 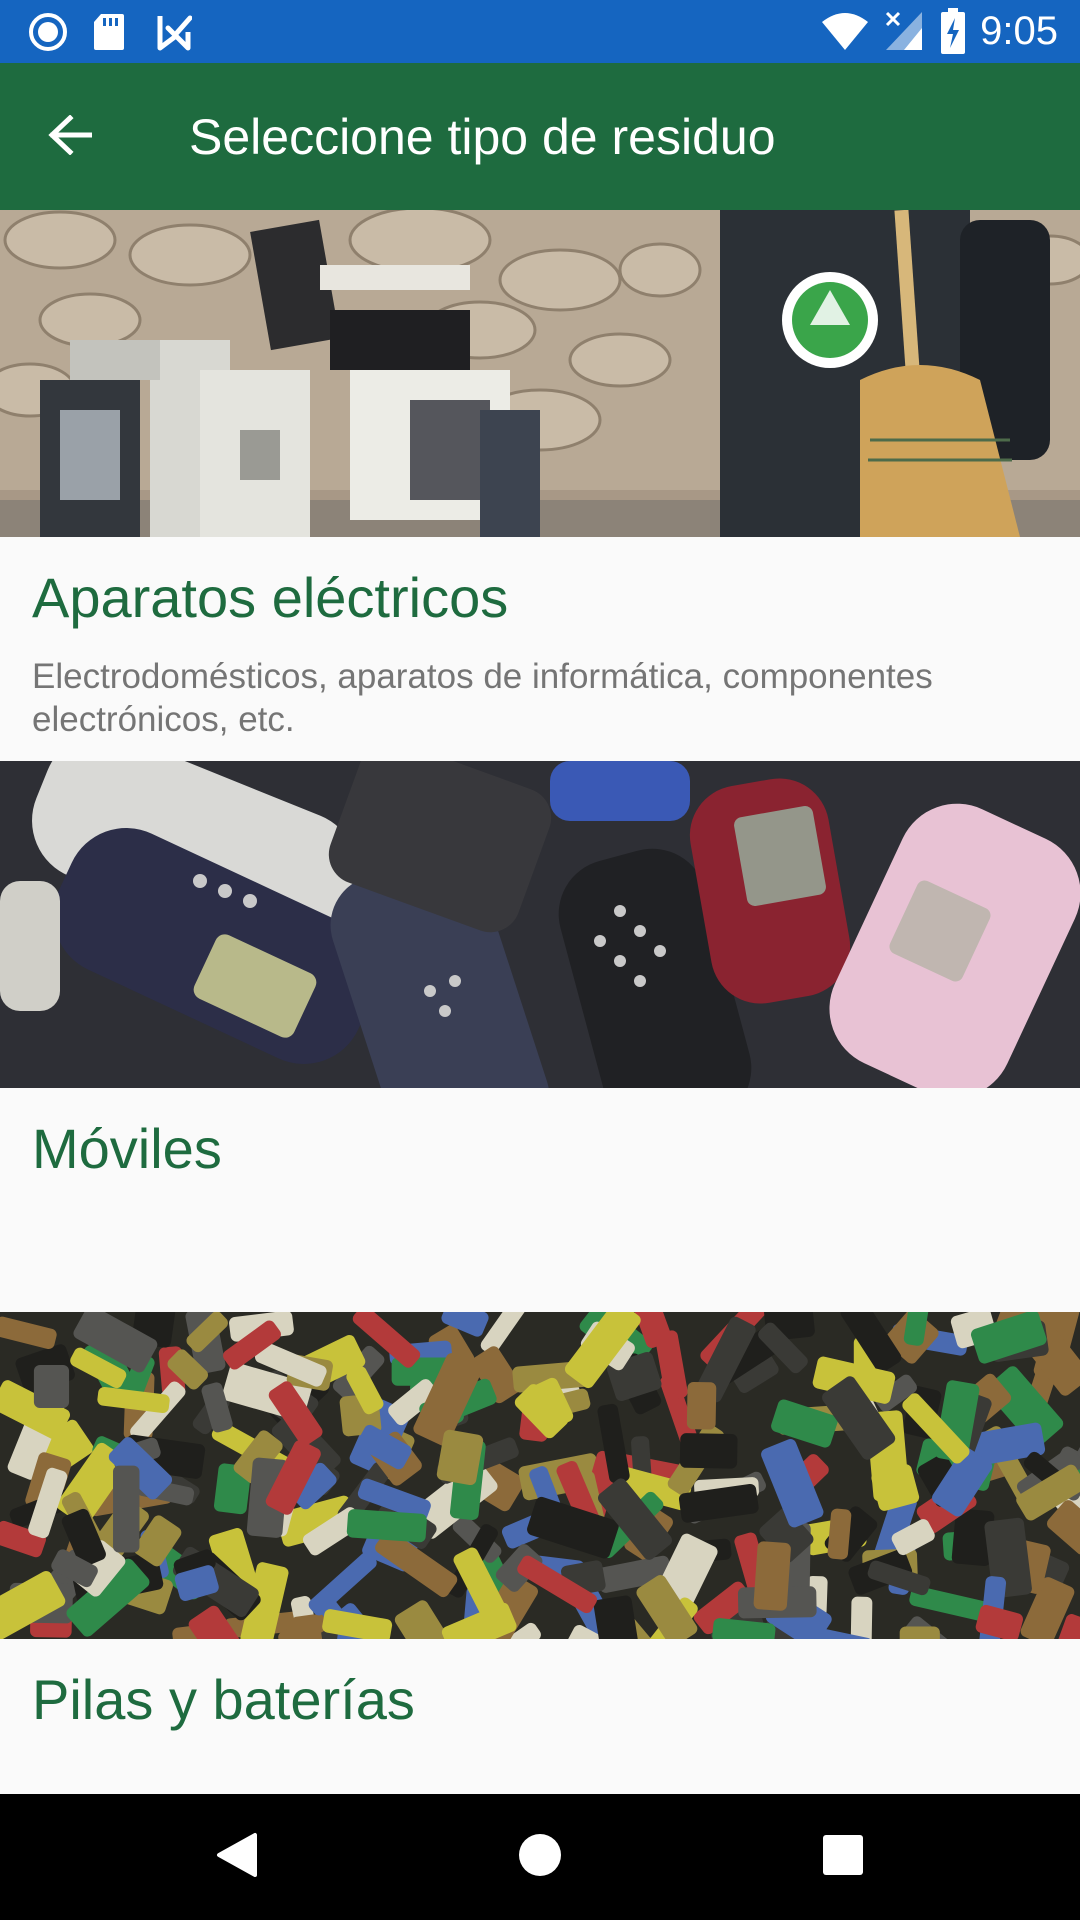 I want to click on wifi-icon, so click(x=845, y=30).